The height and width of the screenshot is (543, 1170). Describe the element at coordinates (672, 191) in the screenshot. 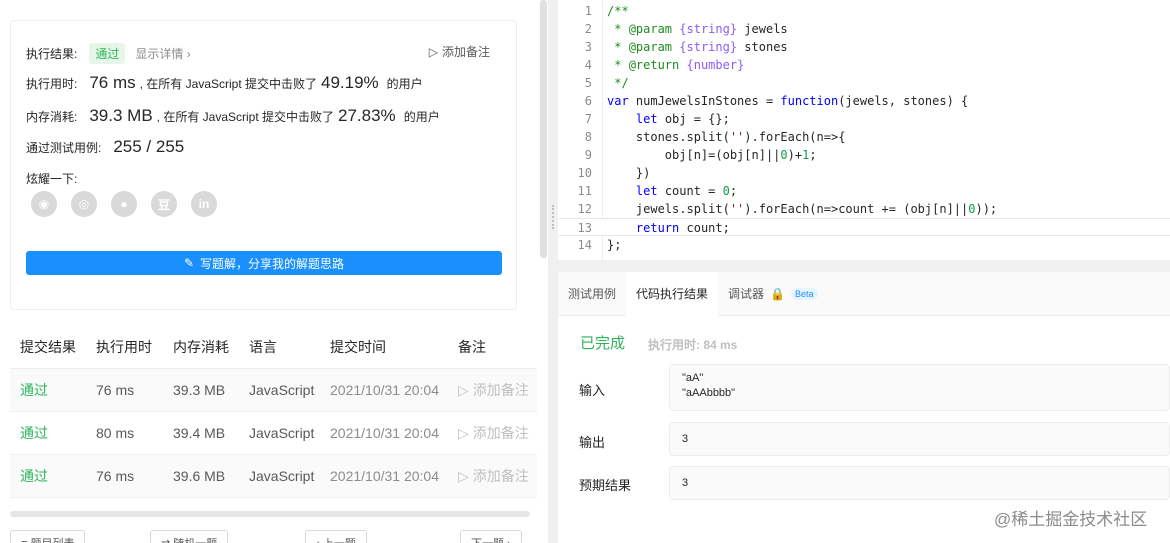

I see `code-text: let count = 0;` at that location.